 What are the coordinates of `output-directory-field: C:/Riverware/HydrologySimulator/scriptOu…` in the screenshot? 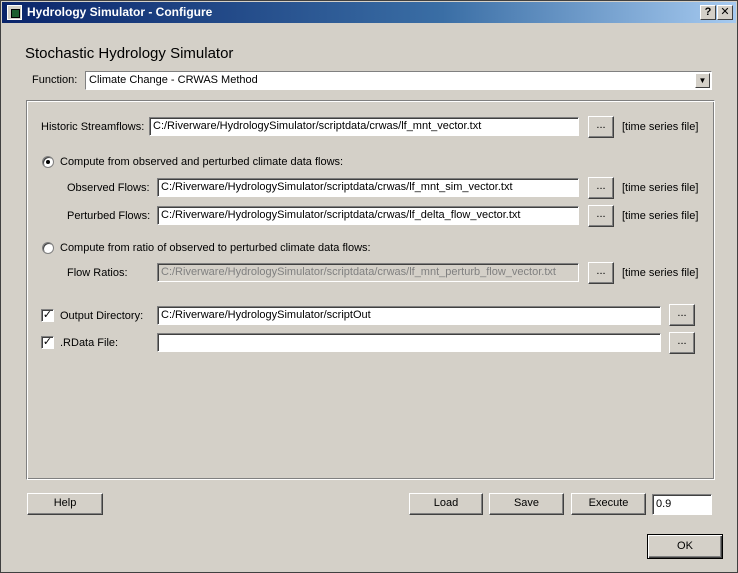 It's located at (409, 315).